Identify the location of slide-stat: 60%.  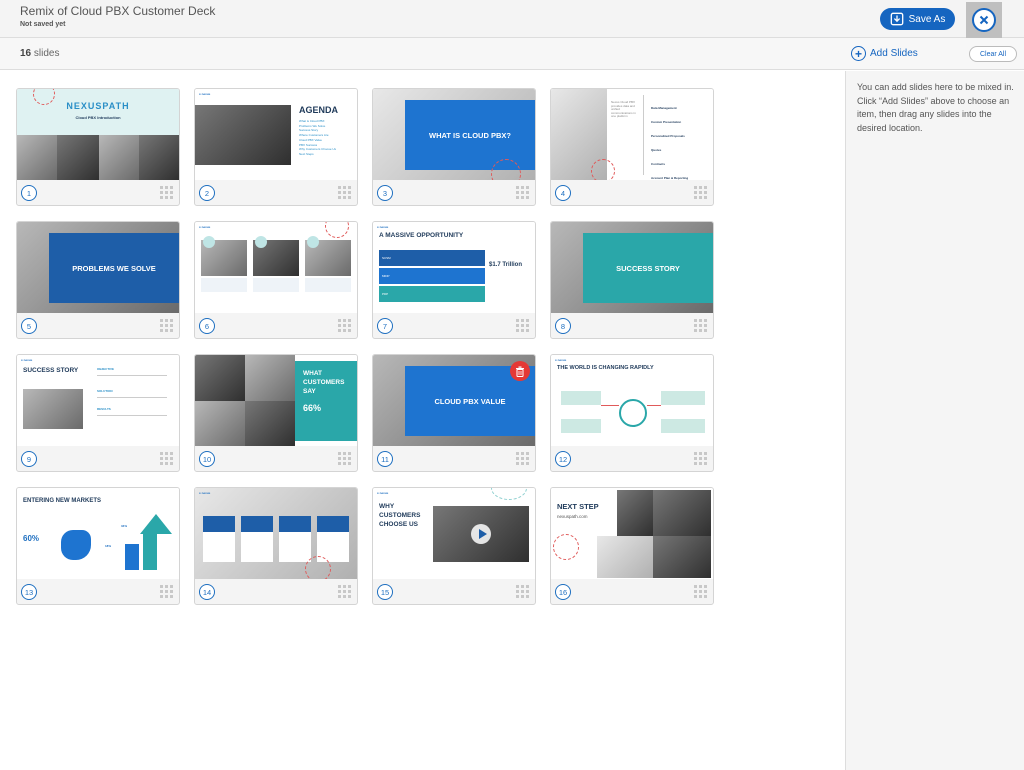
(31, 538).